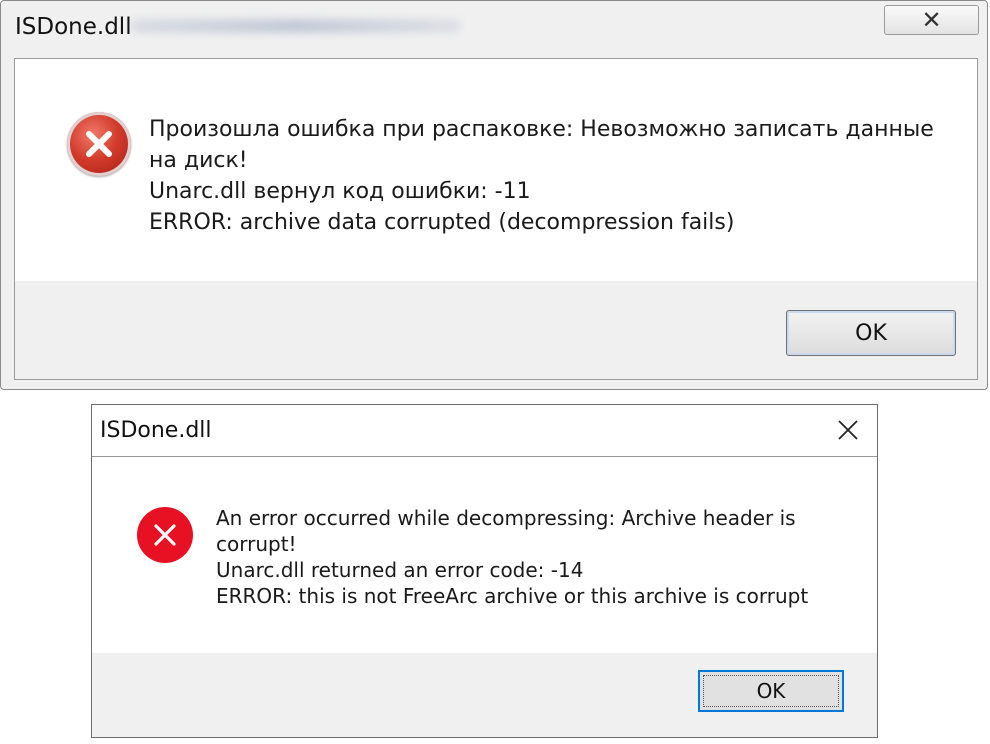  I want to click on title-bar: ISDone.dll ✕, so click(494, 28).